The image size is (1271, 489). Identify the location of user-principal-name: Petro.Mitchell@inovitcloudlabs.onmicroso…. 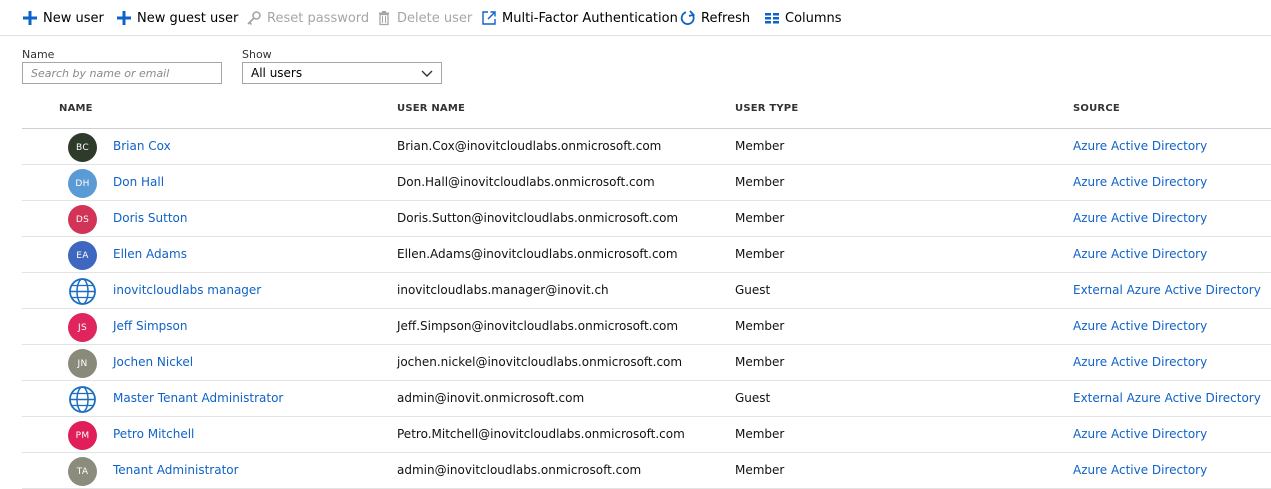
(541, 434).